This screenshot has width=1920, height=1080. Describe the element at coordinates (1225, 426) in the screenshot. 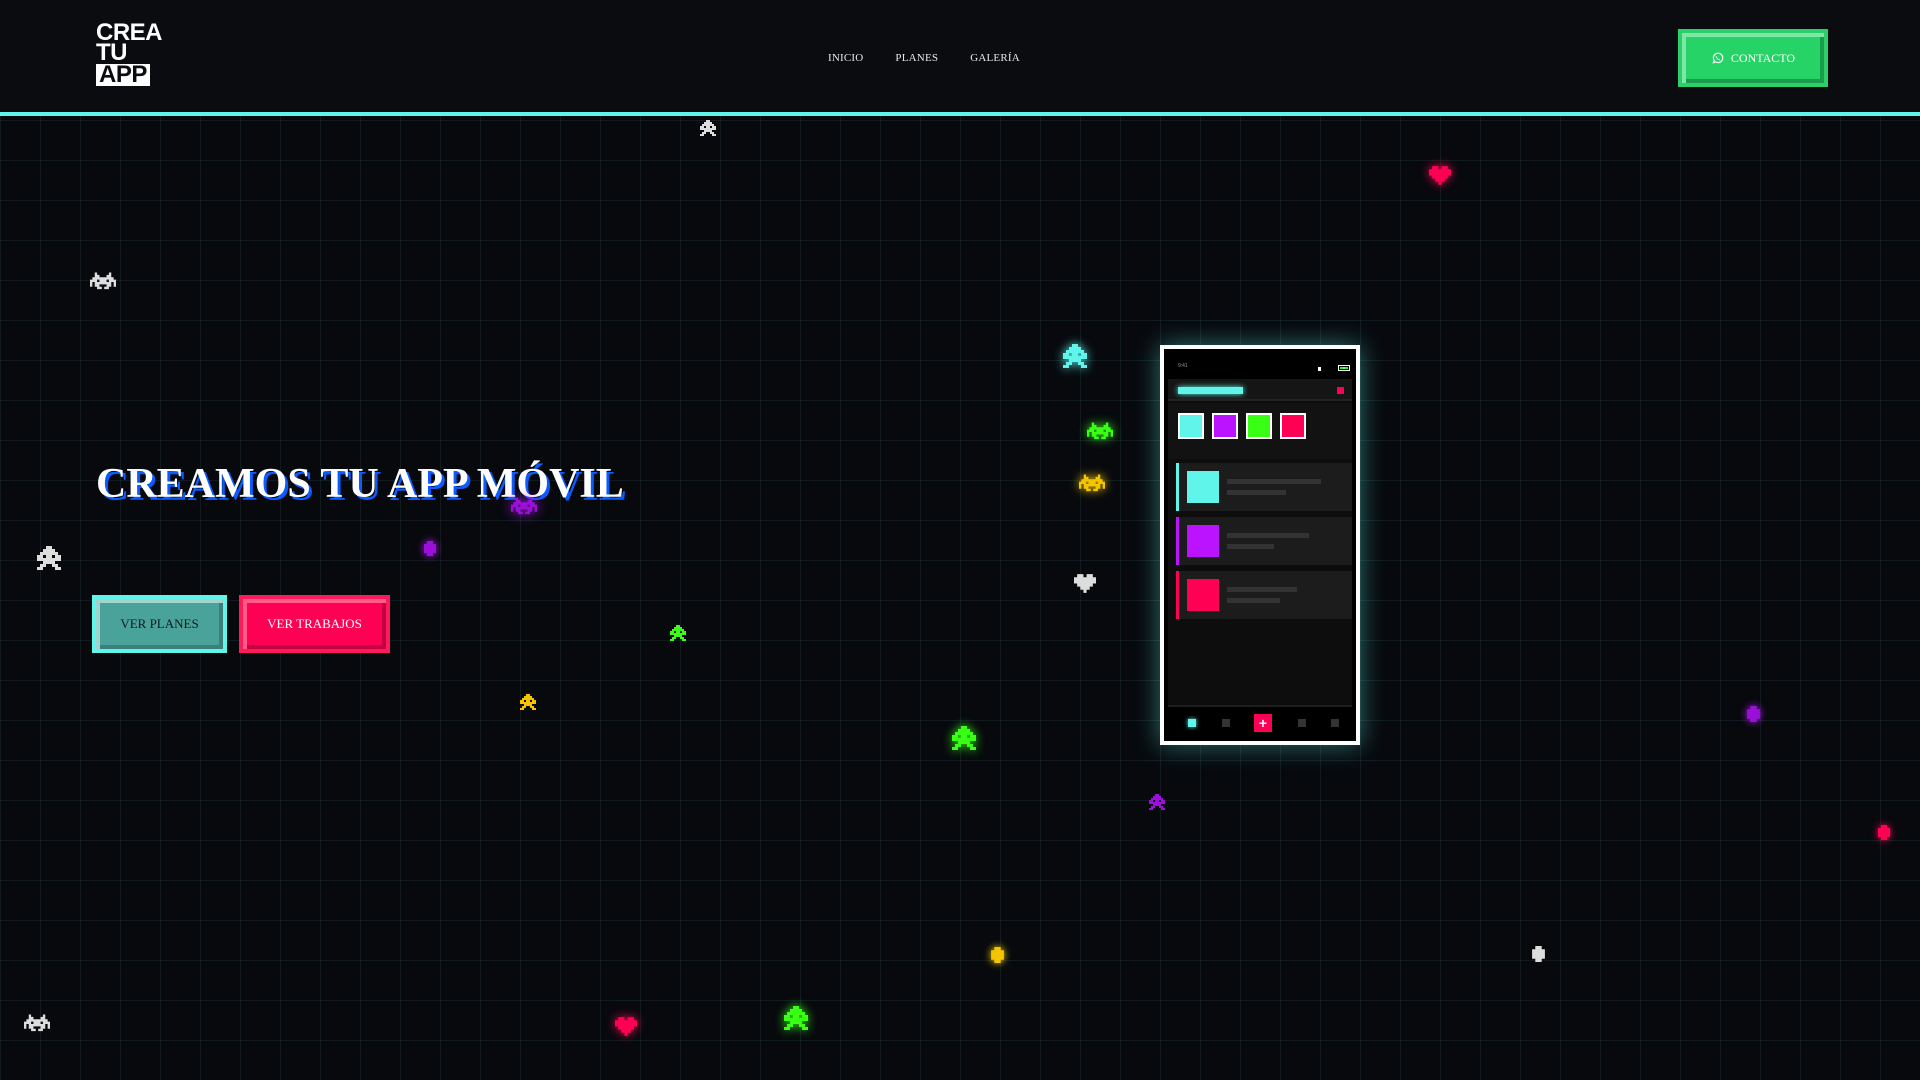

I see `swatch-purple` at that location.